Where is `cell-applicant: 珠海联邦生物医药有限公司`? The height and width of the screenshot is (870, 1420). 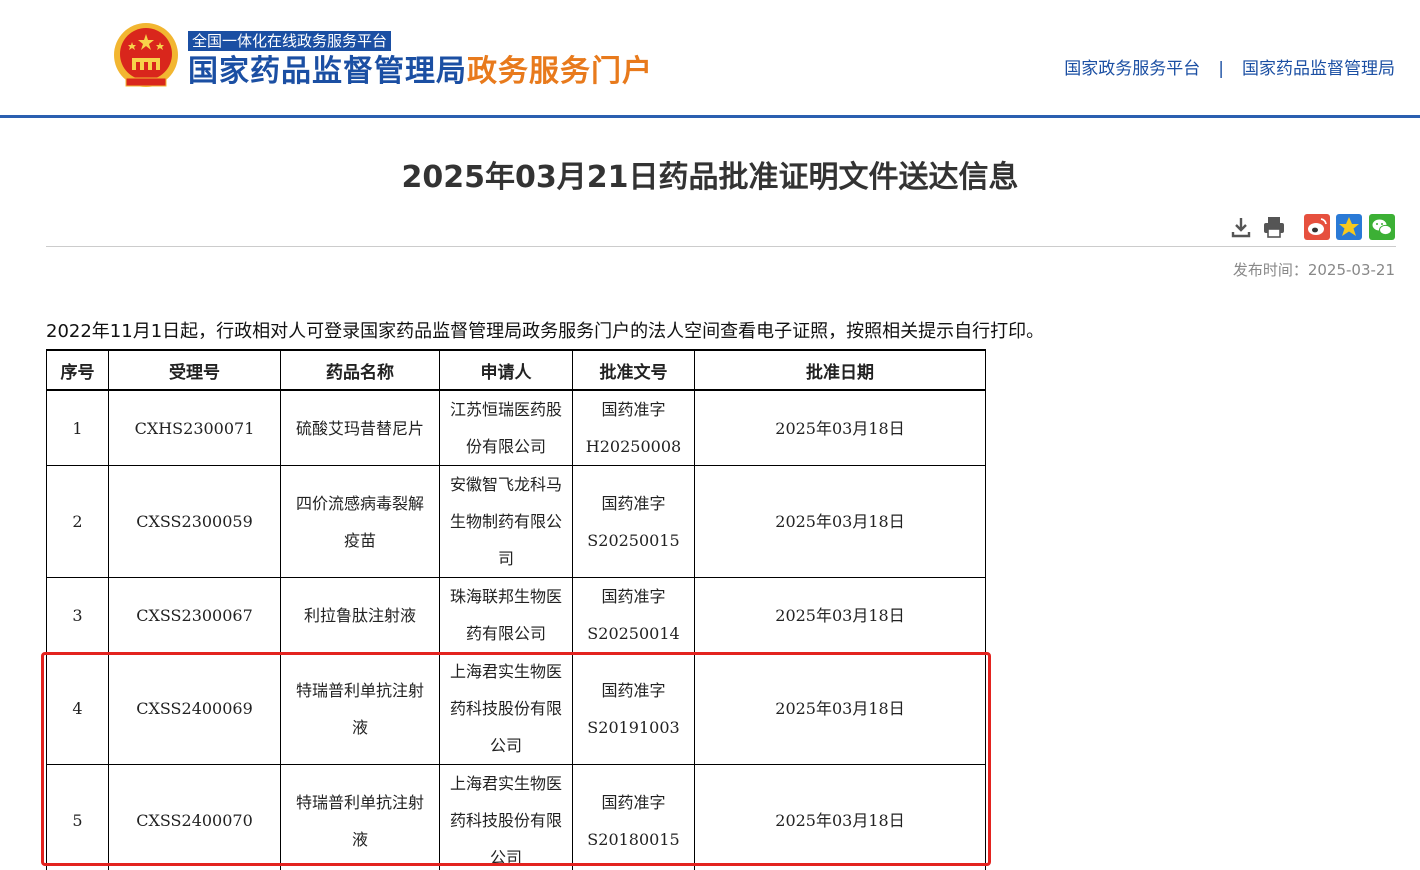
cell-applicant: 珠海联邦生物医药有限公司 is located at coordinates (506, 615).